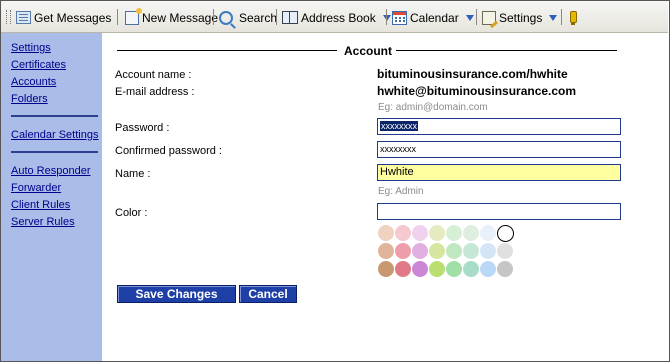 Image resolution: width=670 pixels, height=362 pixels. What do you see at coordinates (133, 16) in the screenshot?
I see `new-message-icon` at bounding box center [133, 16].